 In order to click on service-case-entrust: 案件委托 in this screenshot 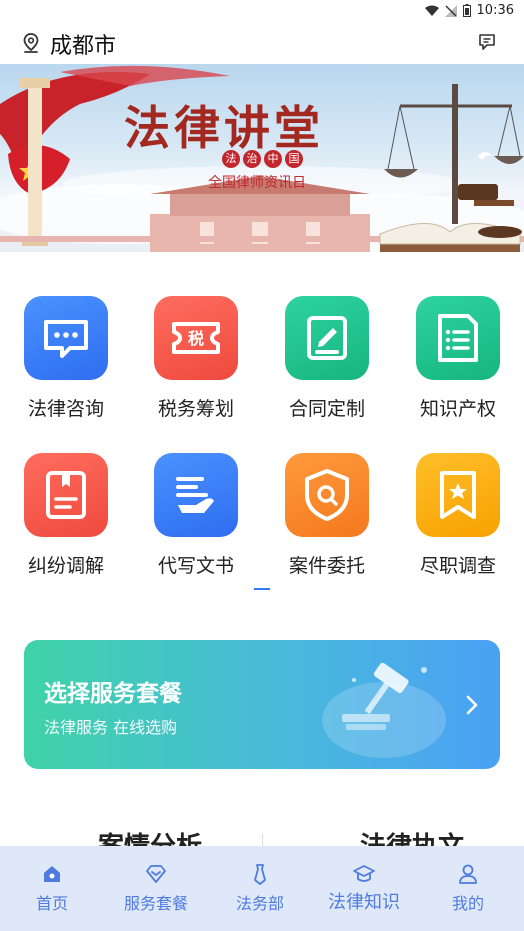, I will do `click(327, 515)`.